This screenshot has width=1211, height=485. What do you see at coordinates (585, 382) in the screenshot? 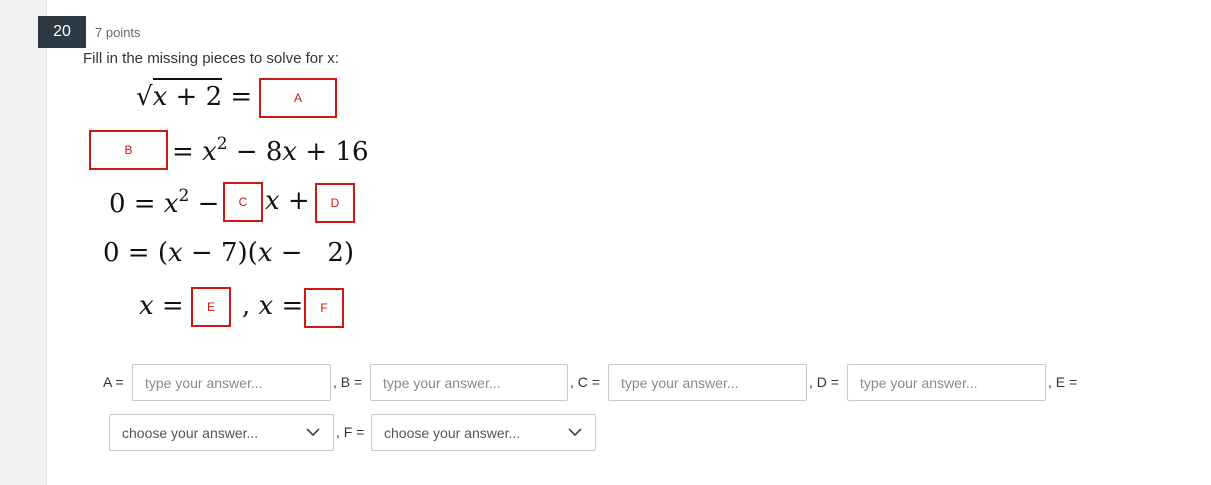
I see `label-c: , C =` at bounding box center [585, 382].